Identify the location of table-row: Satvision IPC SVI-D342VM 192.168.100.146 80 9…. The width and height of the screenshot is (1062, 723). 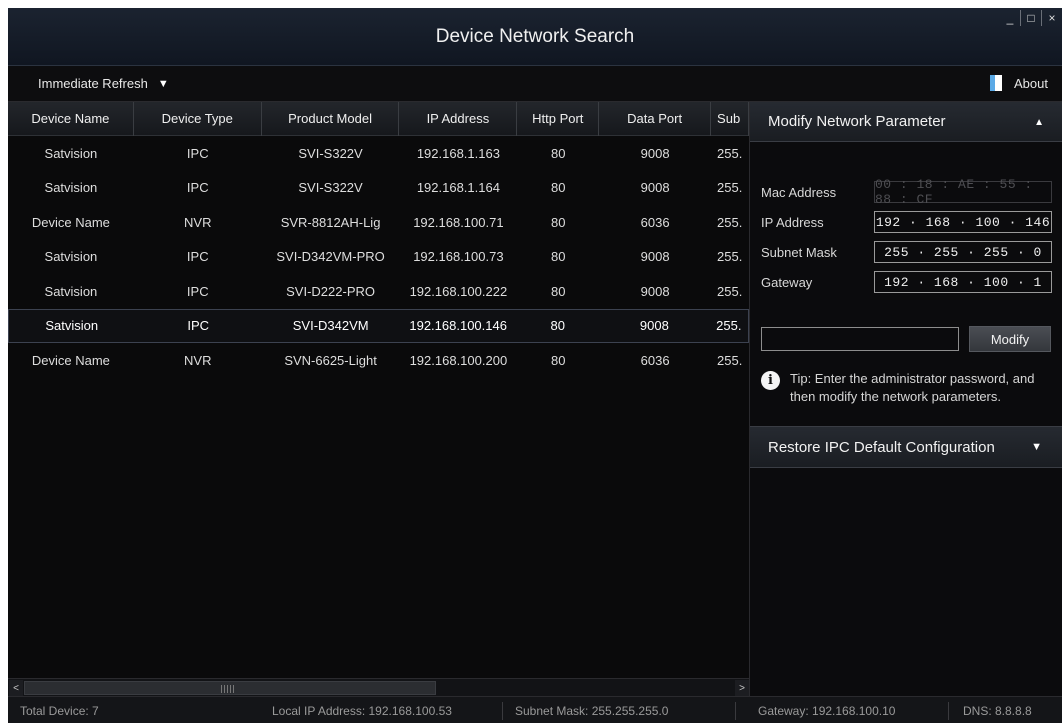
(378, 325).